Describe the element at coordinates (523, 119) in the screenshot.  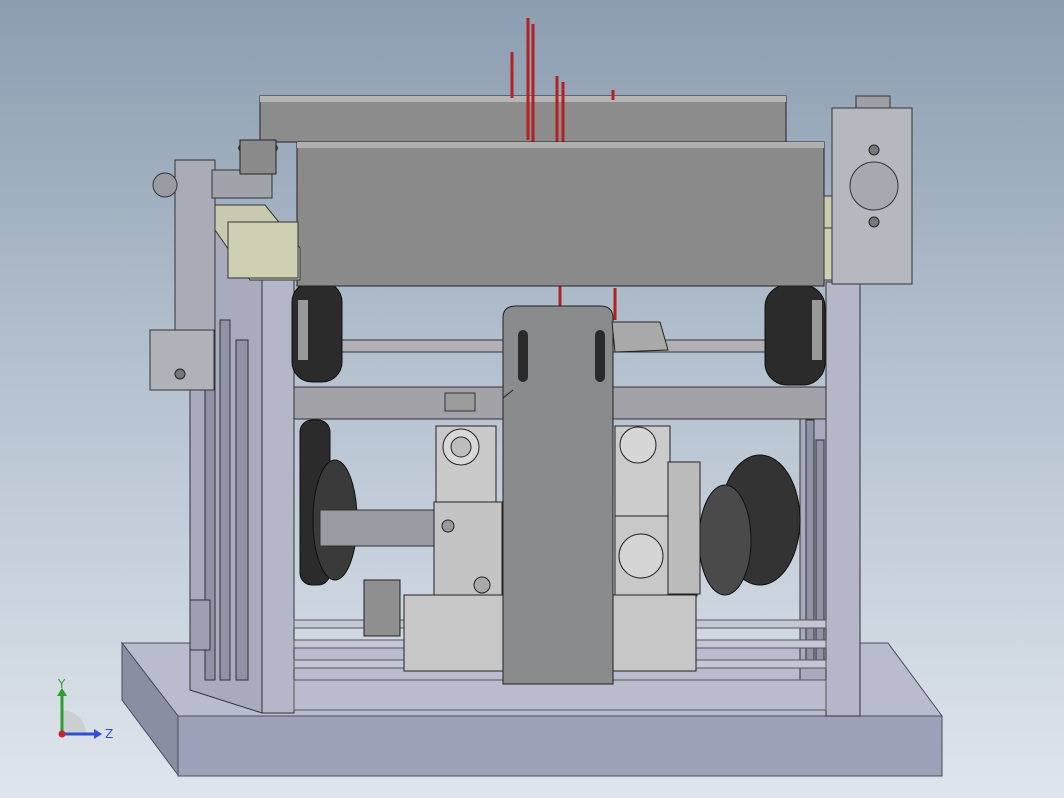
I see `rear-housing` at that location.